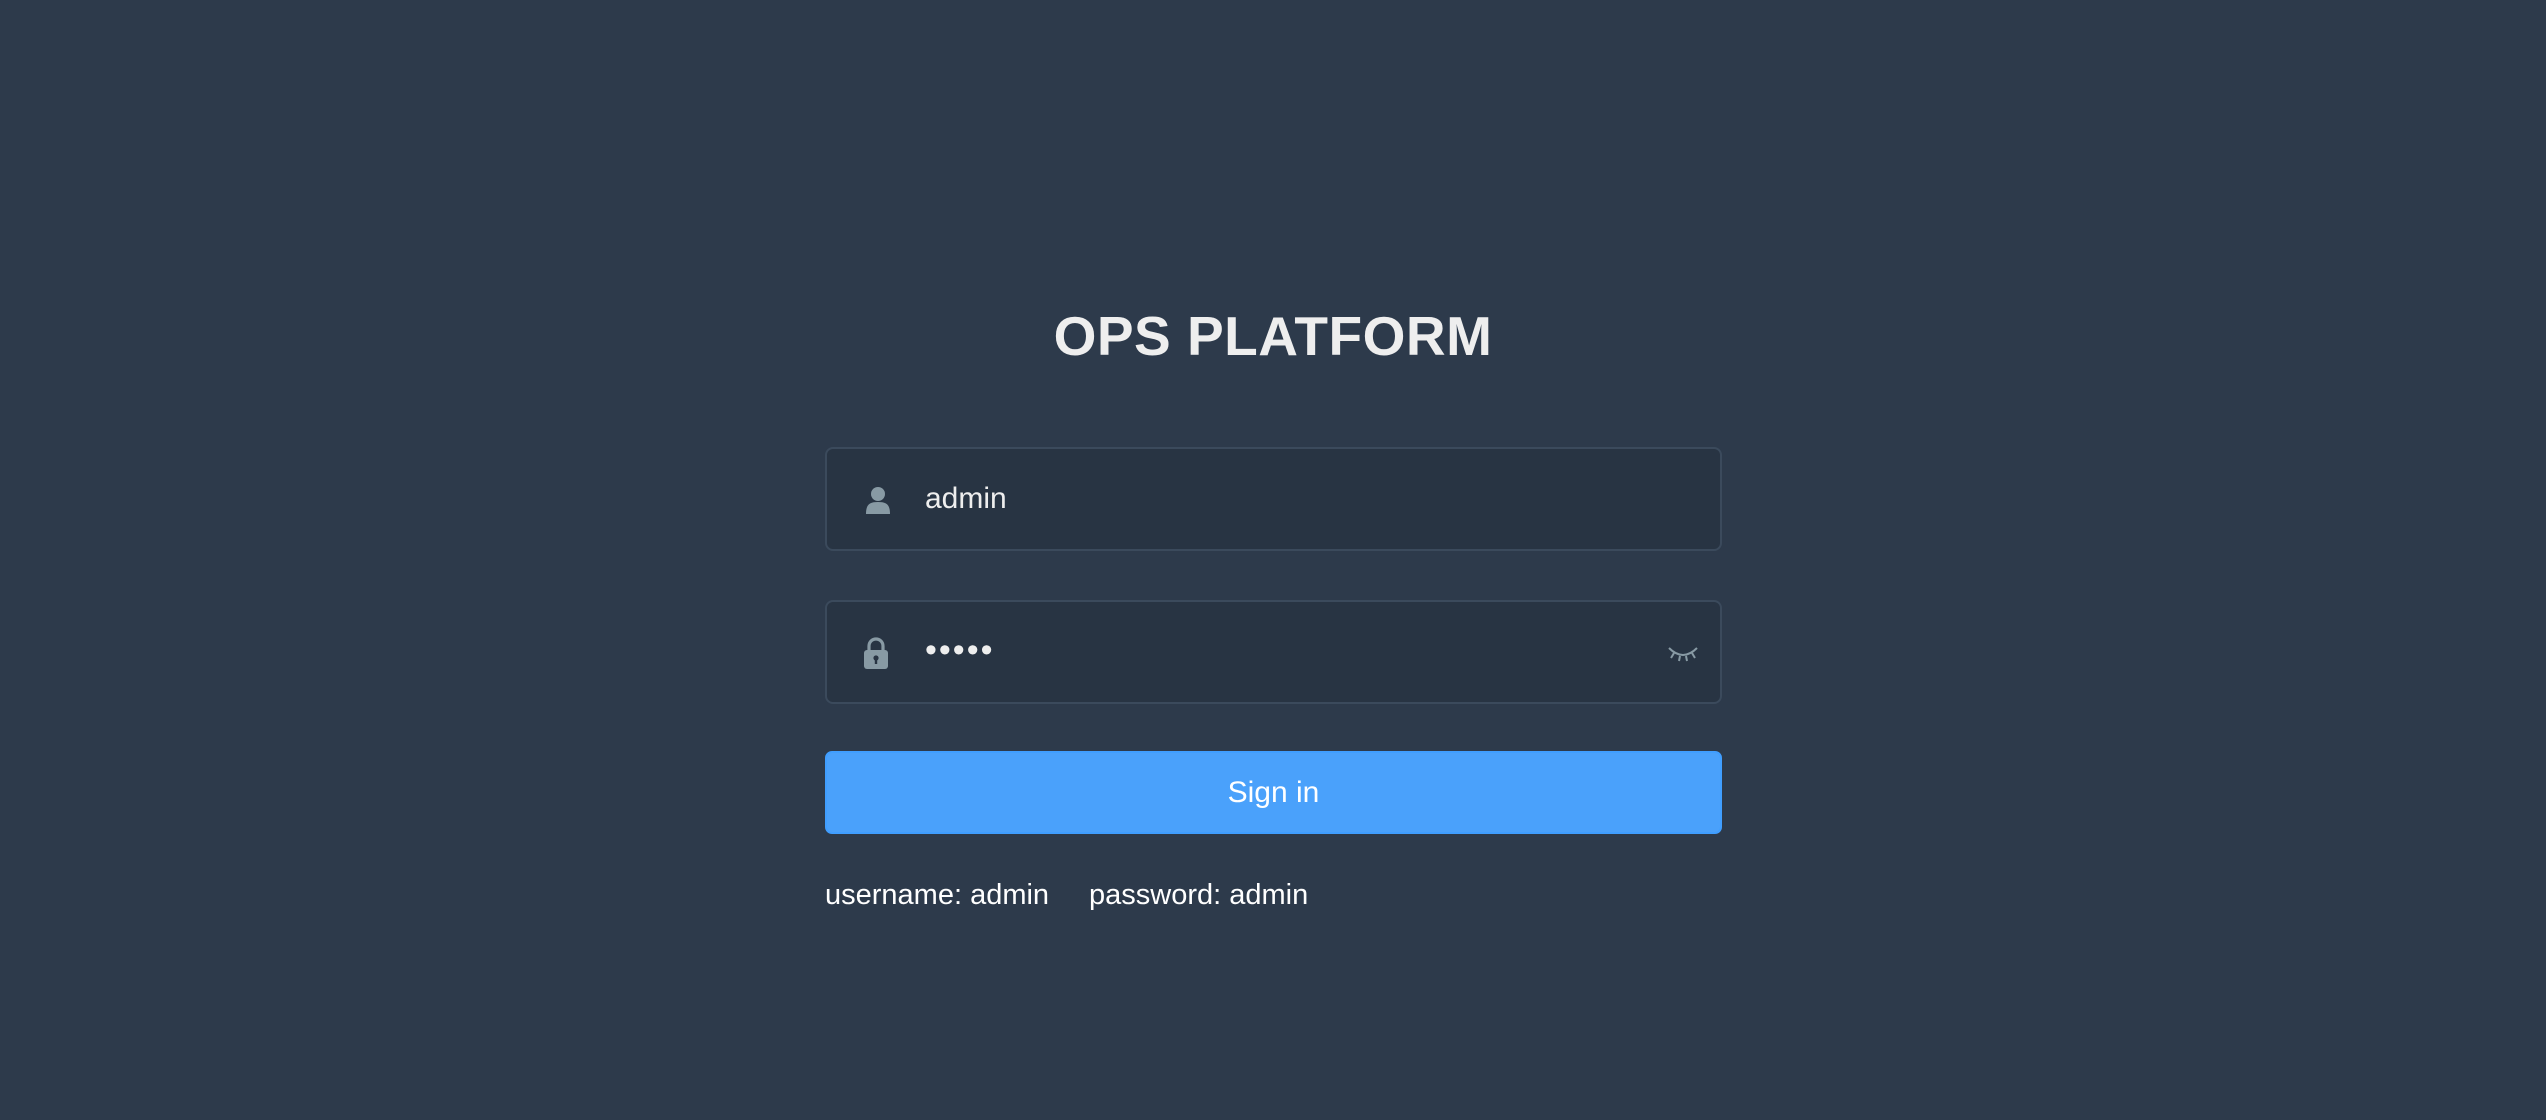 The width and height of the screenshot is (2546, 1120). Describe the element at coordinates (1199, 895) in the screenshot. I see `password-tip: password: admin` at that location.